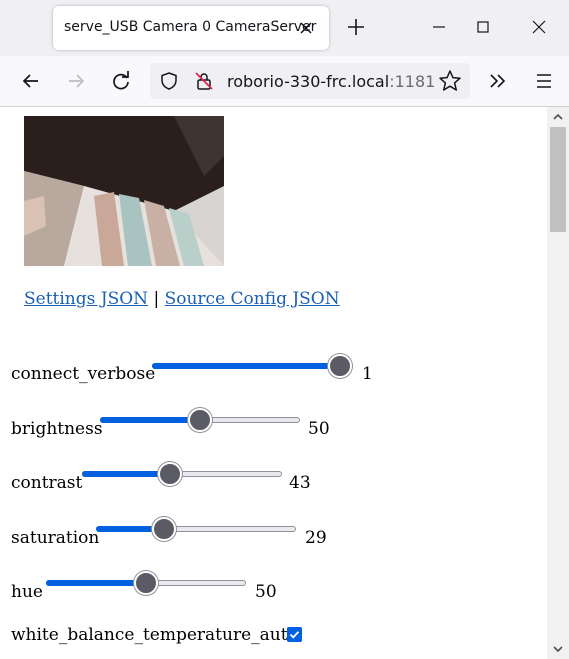 This screenshot has height=659, width=569. Describe the element at coordinates (498, 81) in the screenshot. I see `overflow-chevrons-icon` at that location.